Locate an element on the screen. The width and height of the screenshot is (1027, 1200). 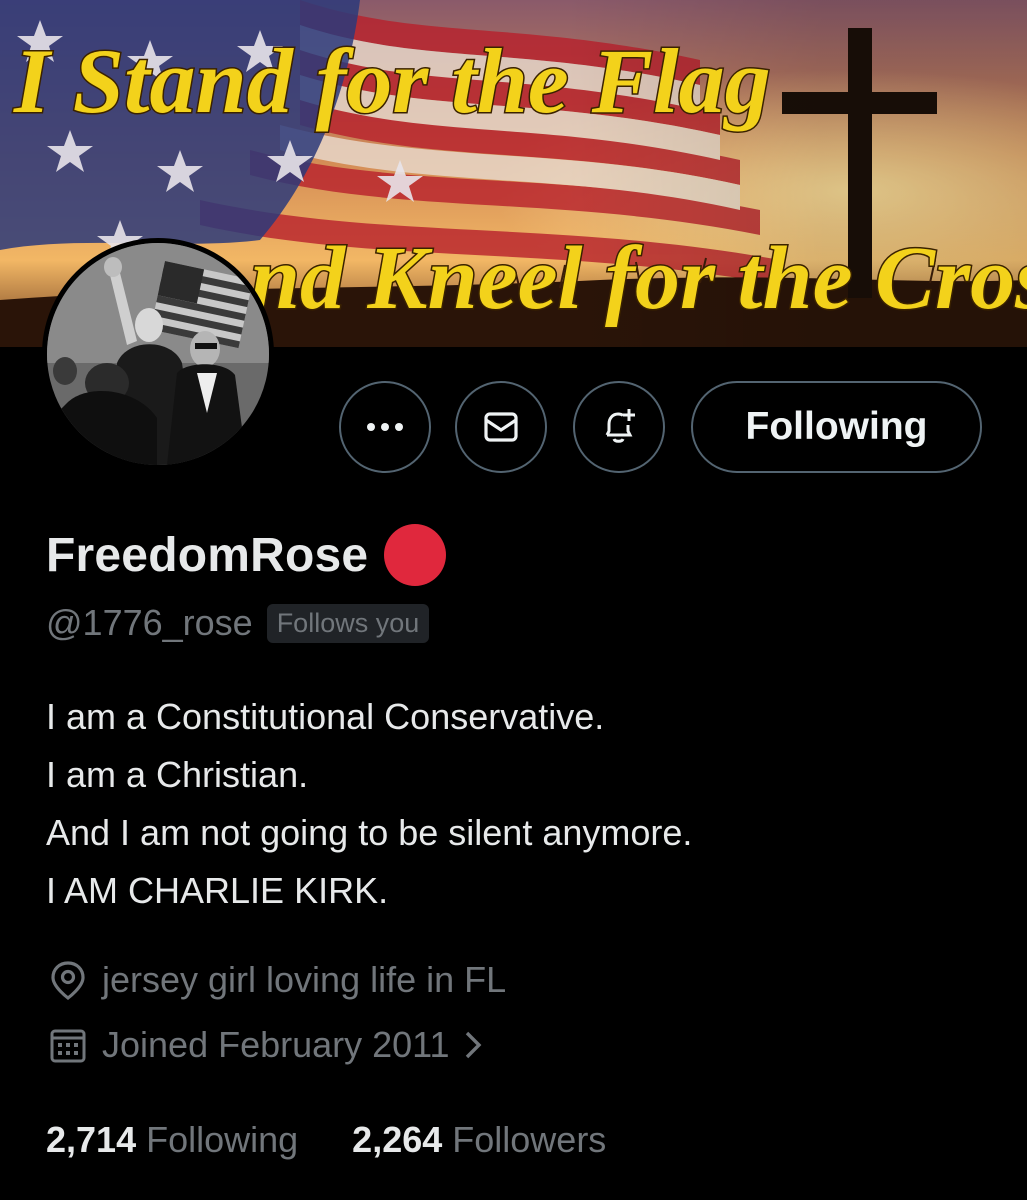
envelope-icon is located at coordinates (501, 427).